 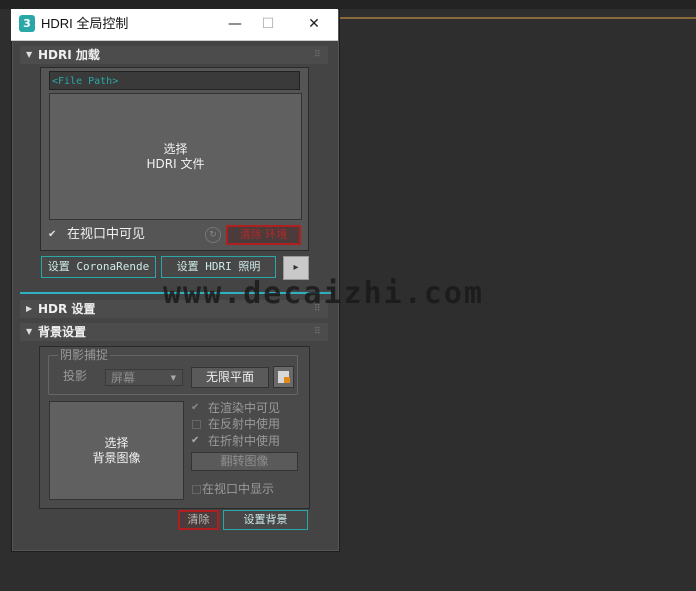 What do you see at coordinates (314, 24) in the screenshot?
I see `close-button: ✕` at bounding box center [314, 24].